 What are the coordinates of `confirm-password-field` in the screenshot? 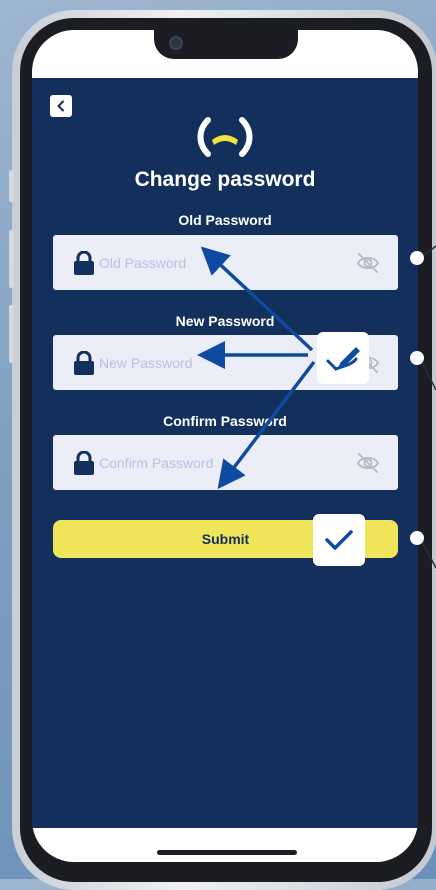 It's located at (225, 462).